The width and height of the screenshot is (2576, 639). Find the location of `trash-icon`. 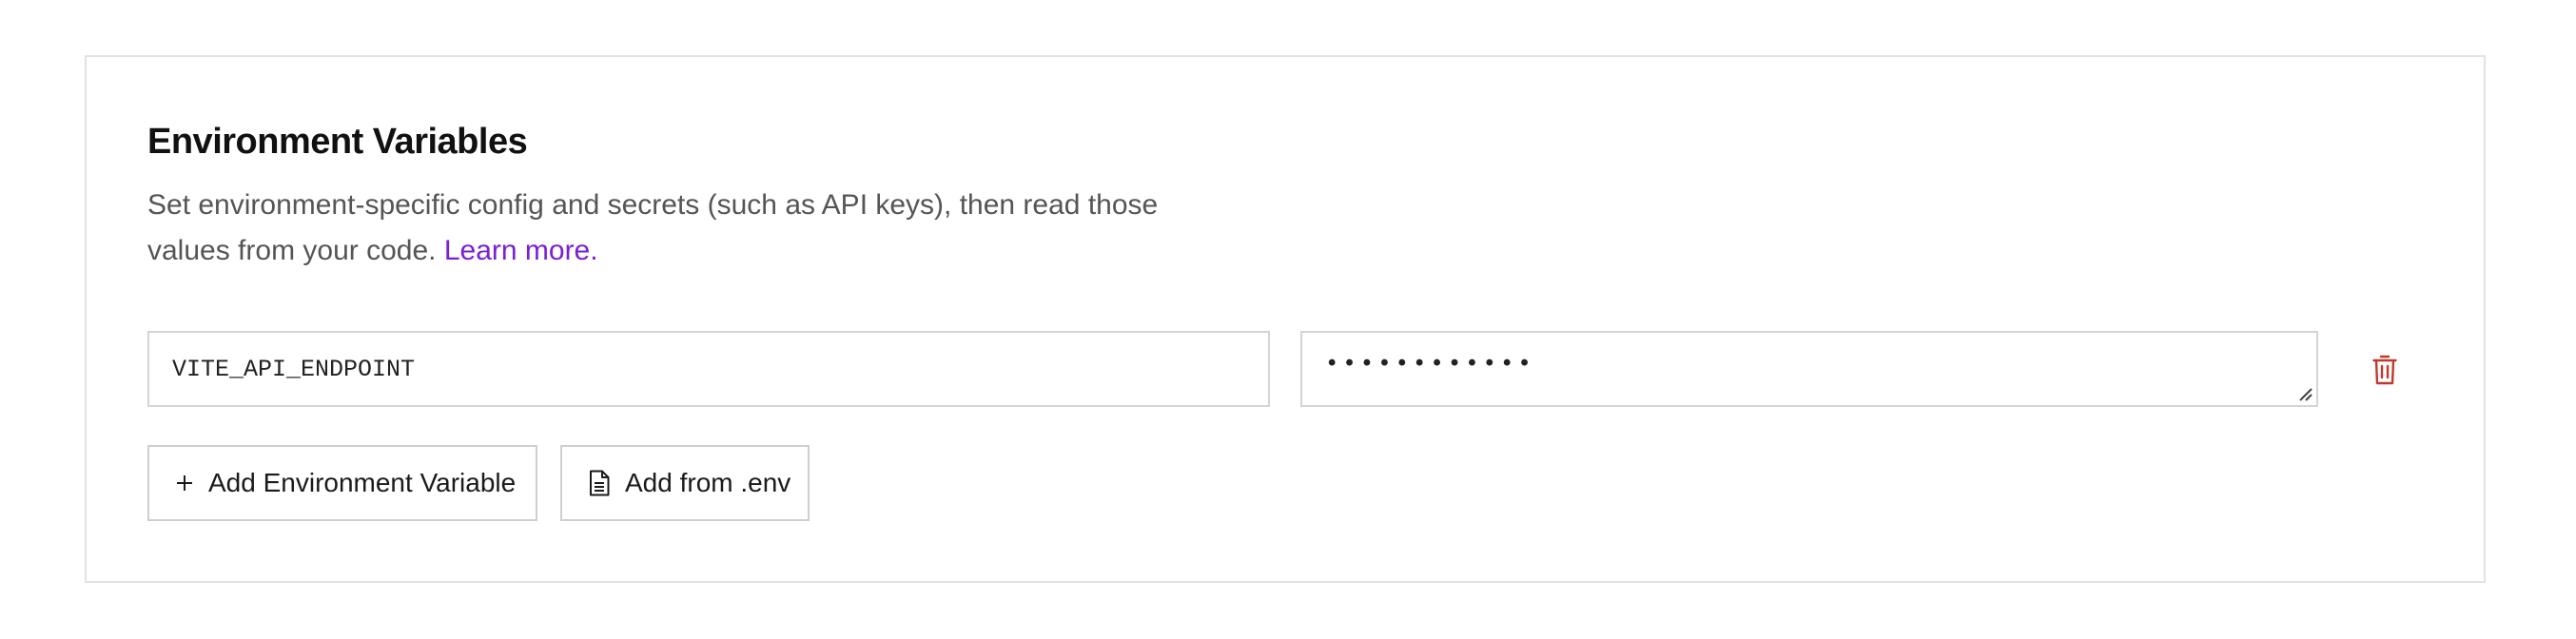

trash-icon is located at coordinates (2384, 370).